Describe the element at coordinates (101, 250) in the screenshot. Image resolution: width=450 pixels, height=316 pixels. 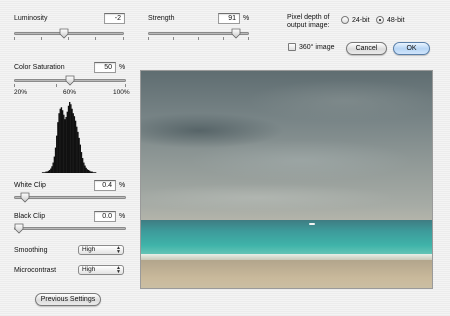
I see `smoothing-select: High ▲ ▼` at that location.